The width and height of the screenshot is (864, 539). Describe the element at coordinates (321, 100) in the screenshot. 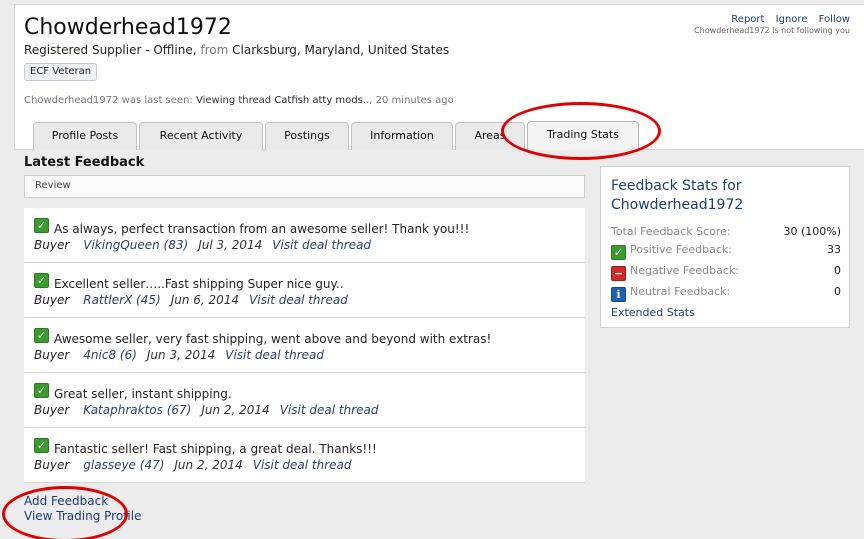

I see `last-seen-thread-link: Catfish atty mods..` at that location.